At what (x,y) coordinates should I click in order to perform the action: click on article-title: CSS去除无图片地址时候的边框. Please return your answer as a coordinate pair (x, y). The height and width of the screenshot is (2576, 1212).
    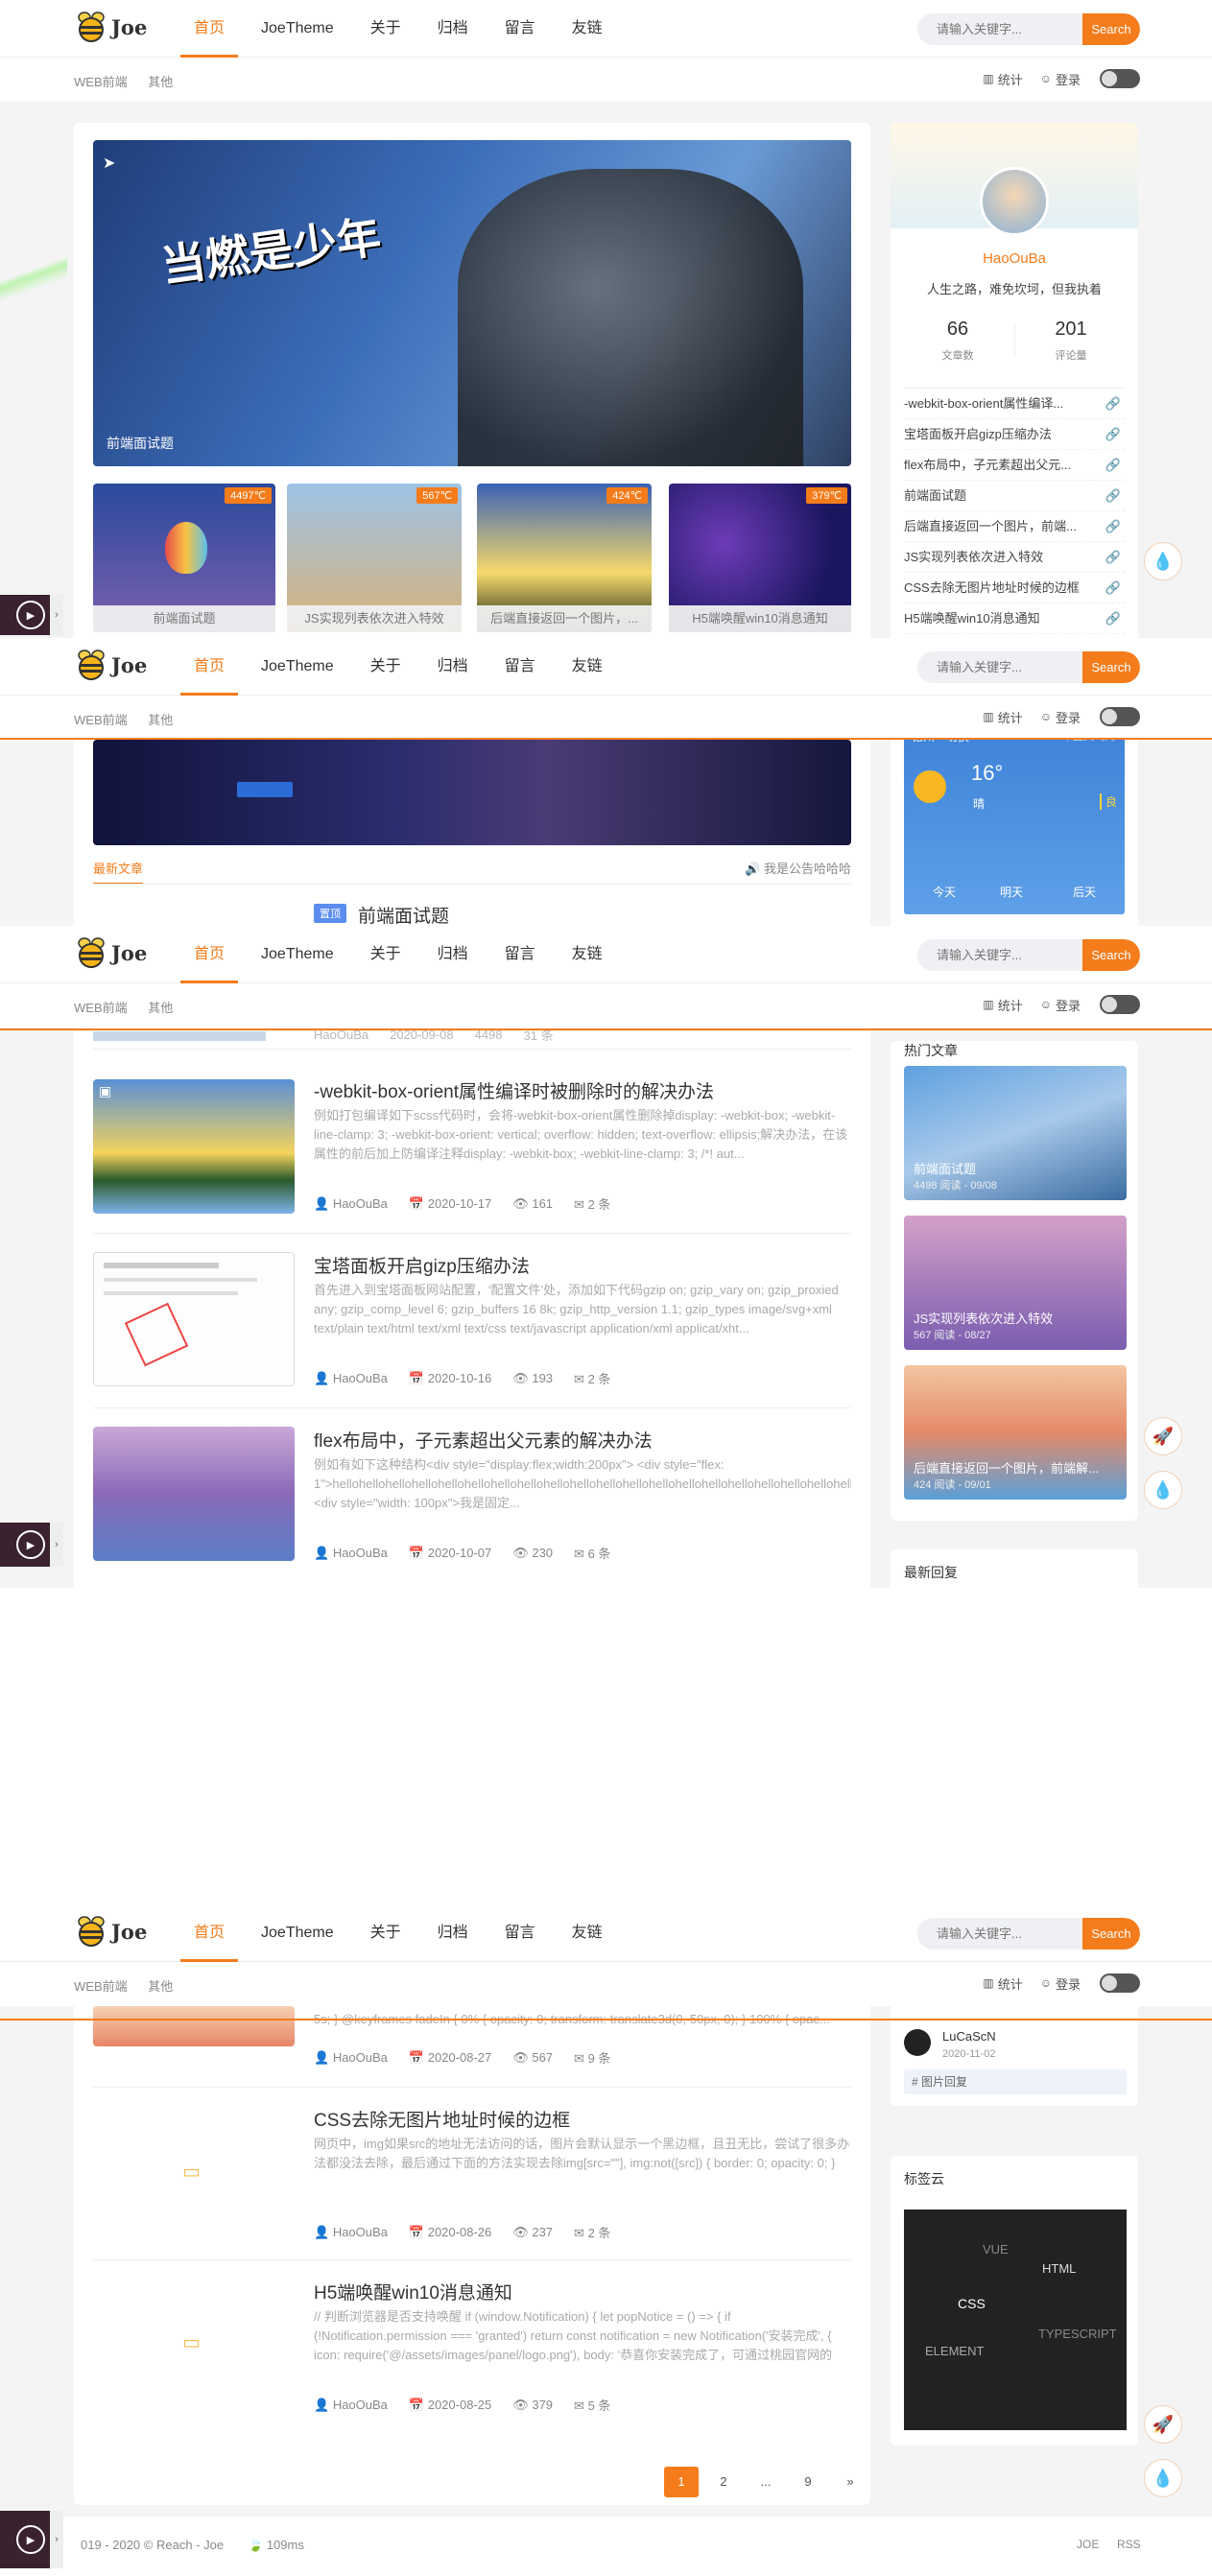
    Looking at the image, I should click on (442, 2119).